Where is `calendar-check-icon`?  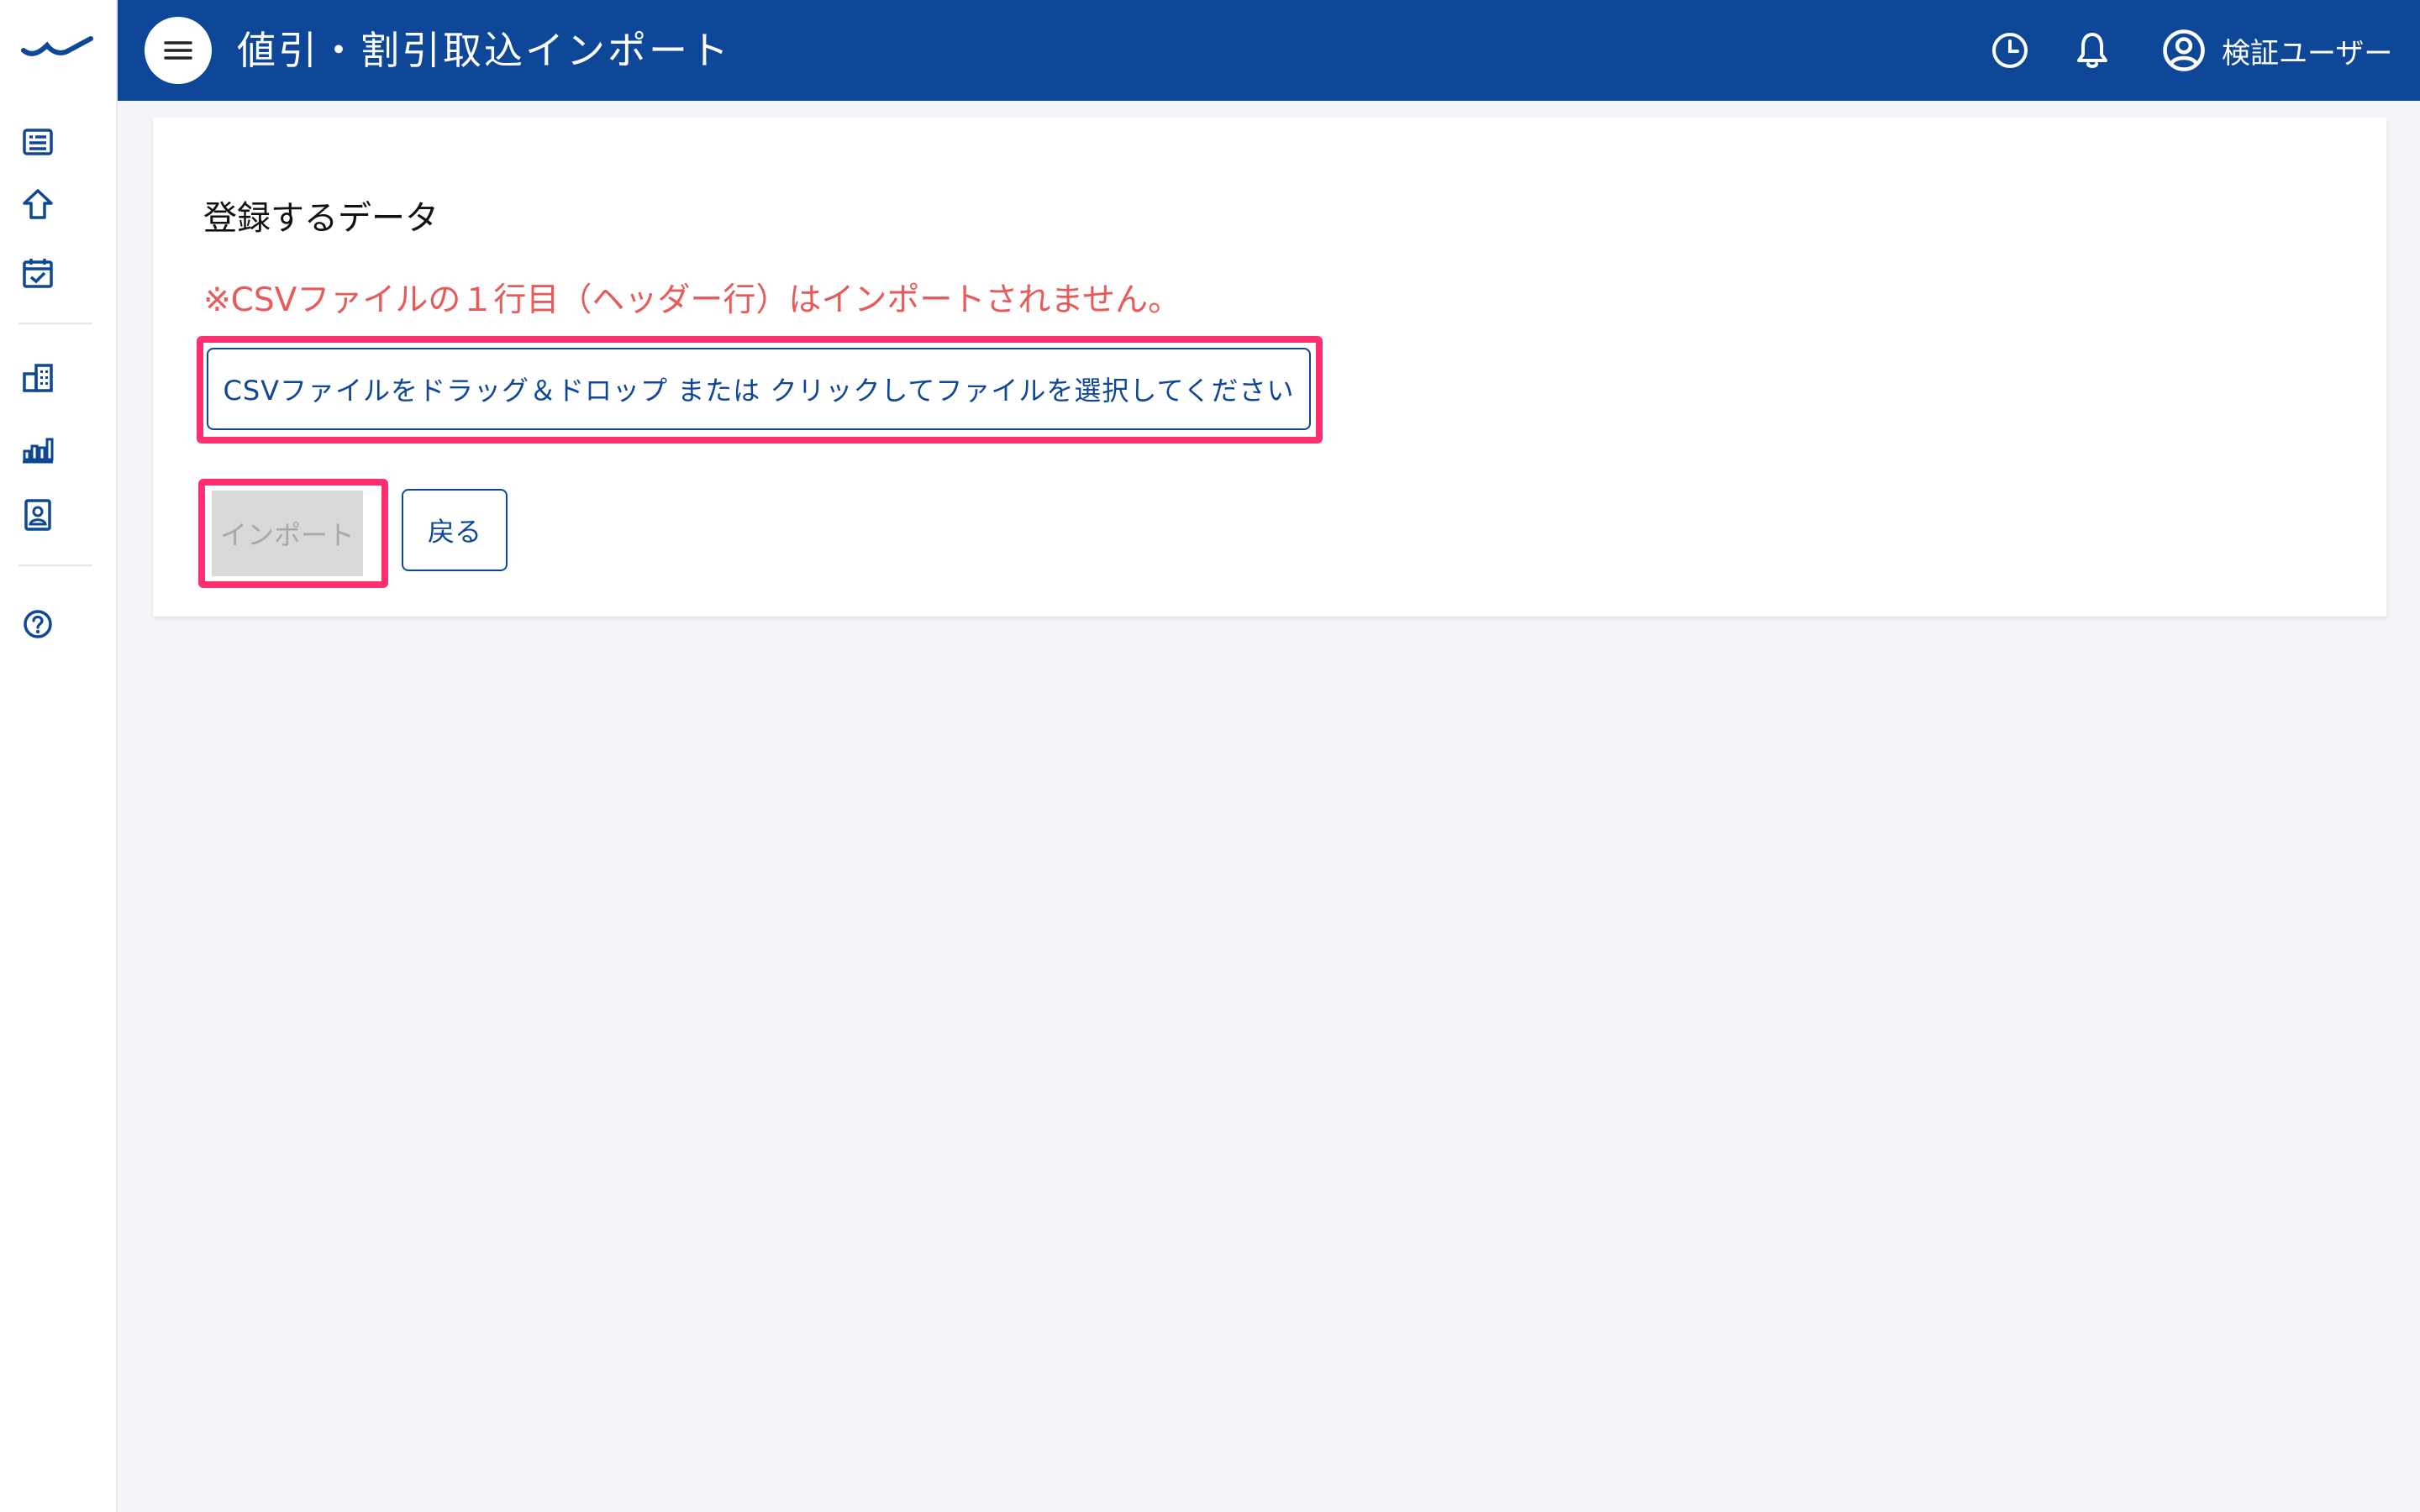 calendar-check-icon is located at coordinates (37, 273).